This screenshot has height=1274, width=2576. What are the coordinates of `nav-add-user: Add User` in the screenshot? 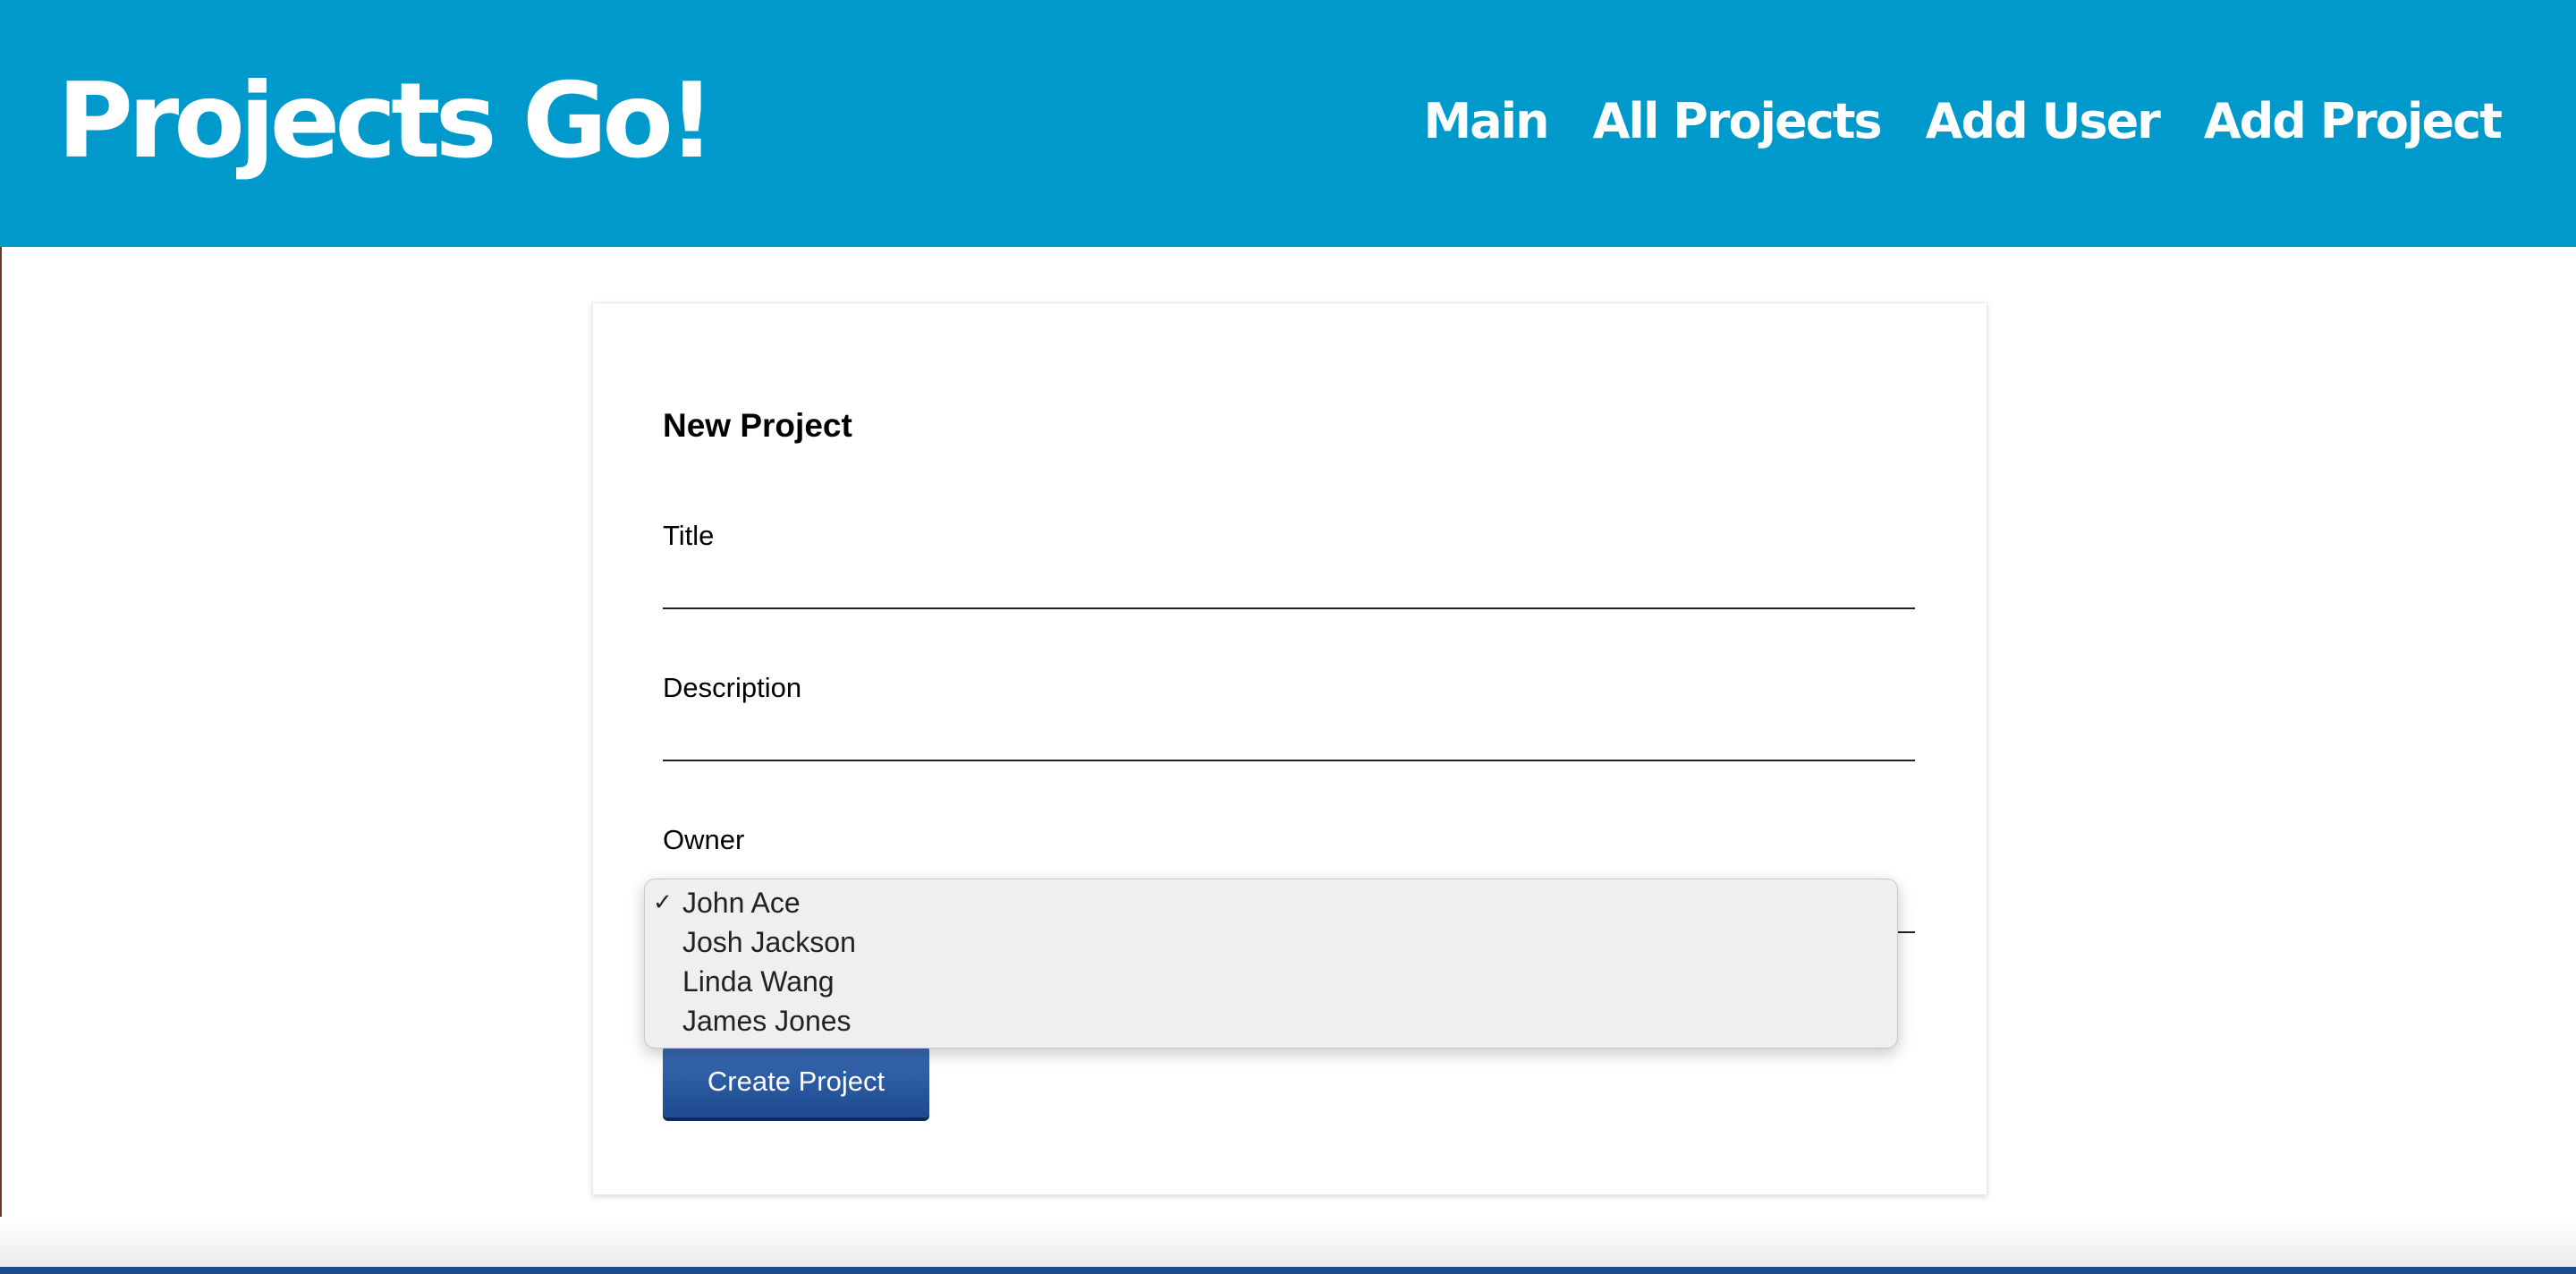 It's located at (2043, 121).